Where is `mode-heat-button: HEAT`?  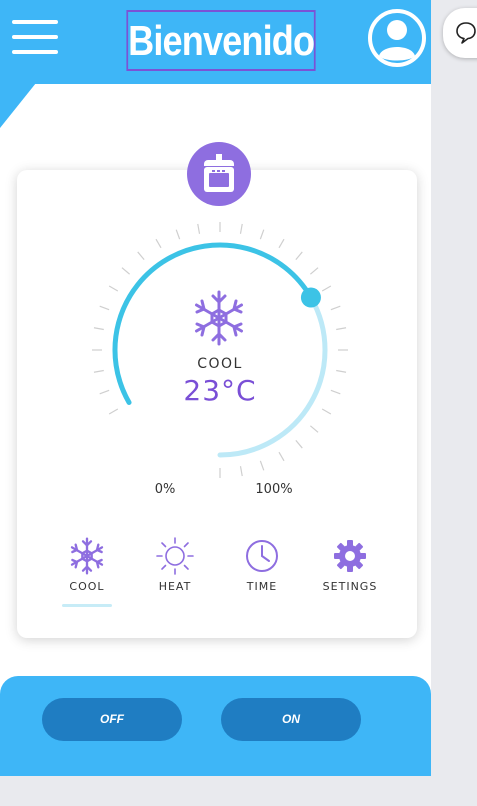
mode-heat-button: HEAT is located at coordinates (175, 564).